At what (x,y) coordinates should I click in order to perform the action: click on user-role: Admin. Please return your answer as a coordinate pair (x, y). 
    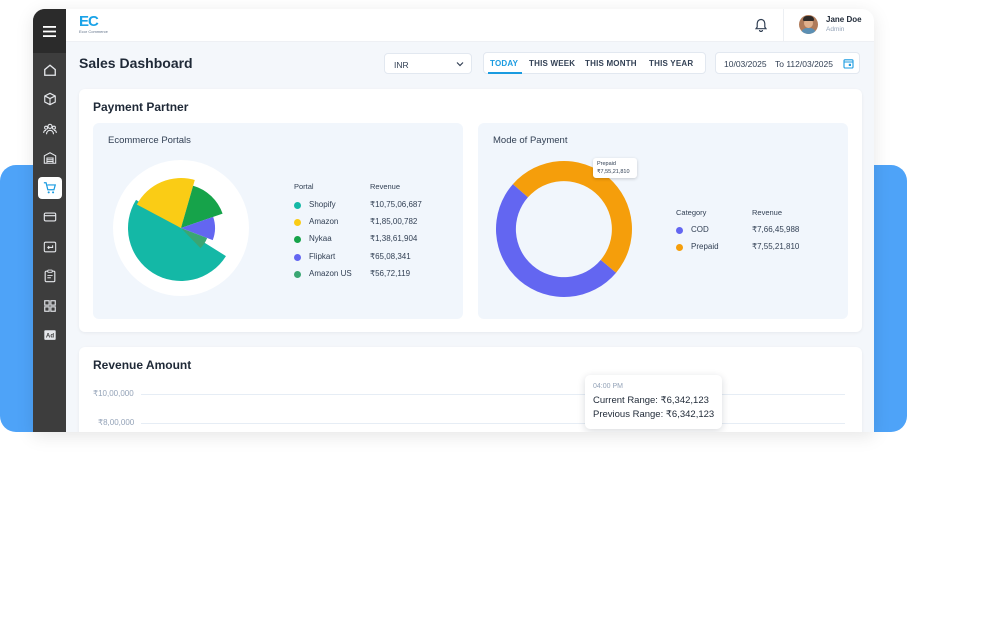
    Looking at the image, I should click on (835, 29).